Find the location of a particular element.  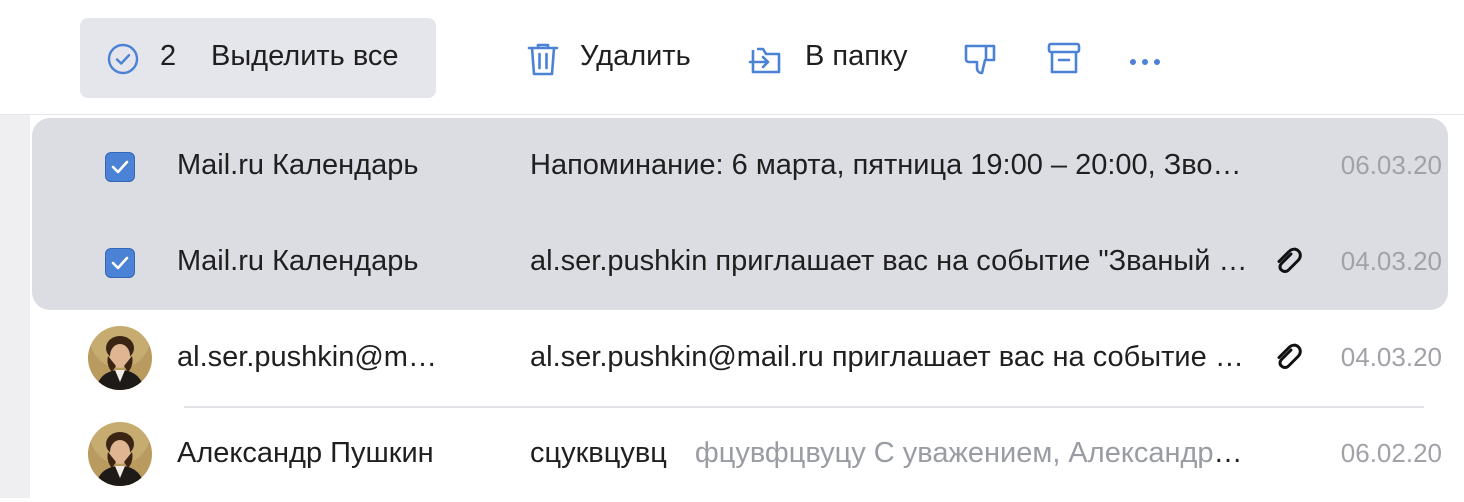

email-sender: Александр Пушкин is located at coordinates (305, 453).